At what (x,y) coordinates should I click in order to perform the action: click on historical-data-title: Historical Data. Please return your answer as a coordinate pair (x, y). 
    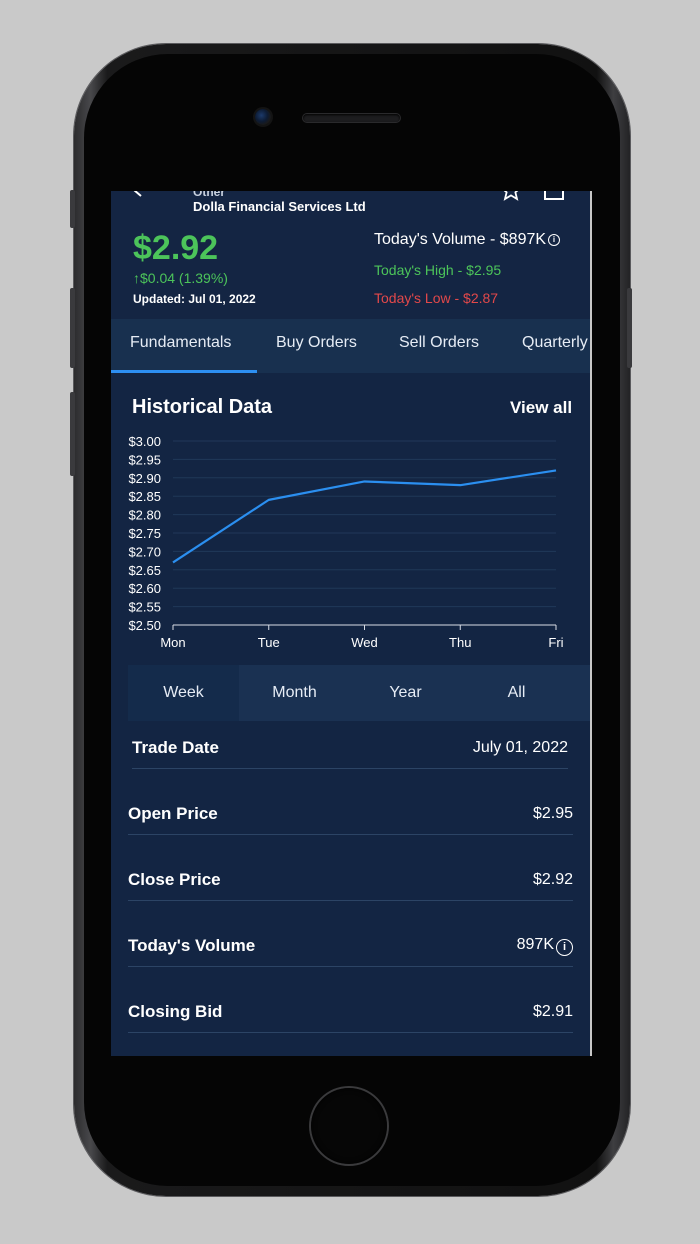
    Looking at the image, I should click on (202, 407).